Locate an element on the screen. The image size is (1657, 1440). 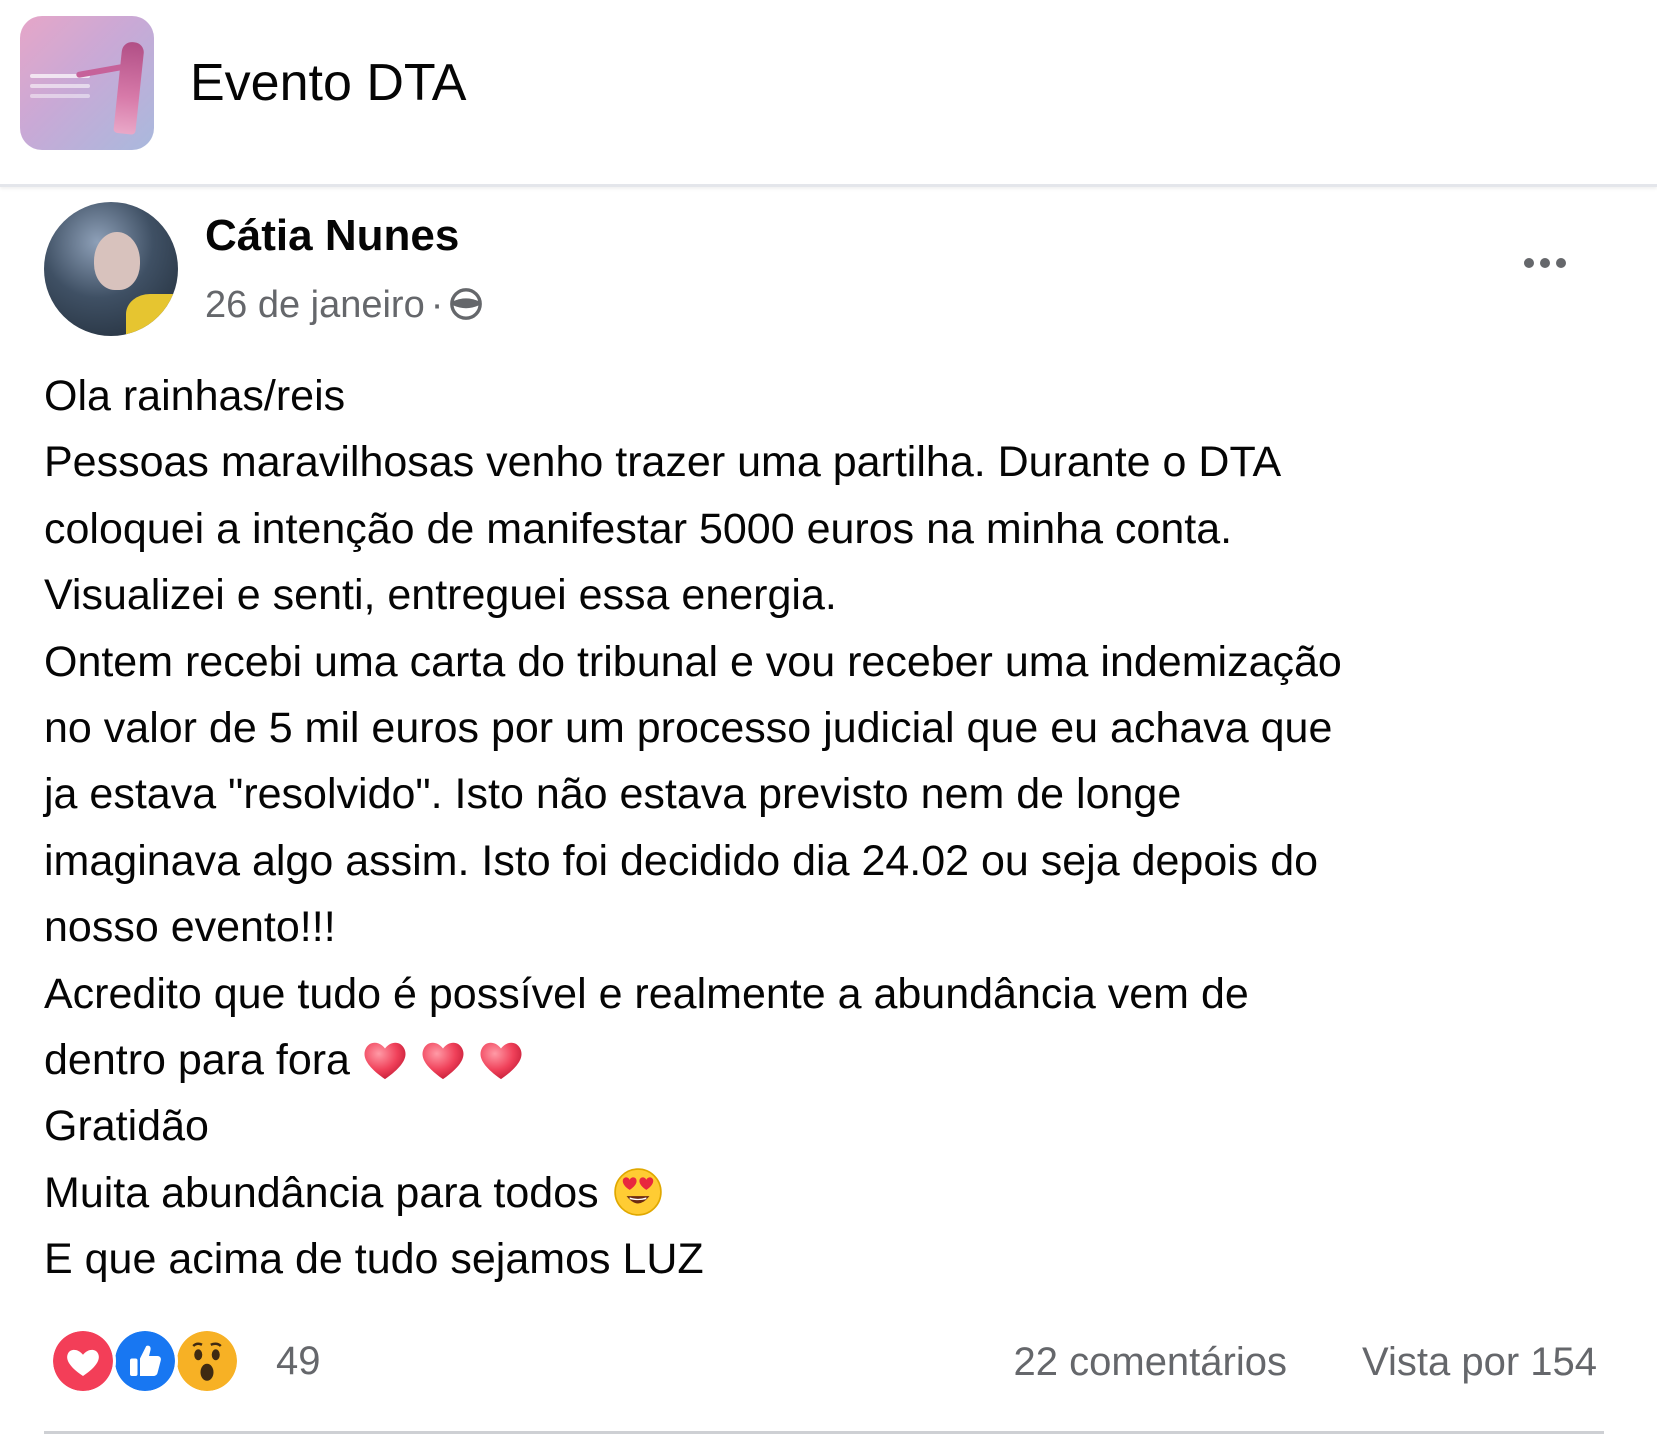
reactions-summary: 49 is located at coordinates (185, 1361).